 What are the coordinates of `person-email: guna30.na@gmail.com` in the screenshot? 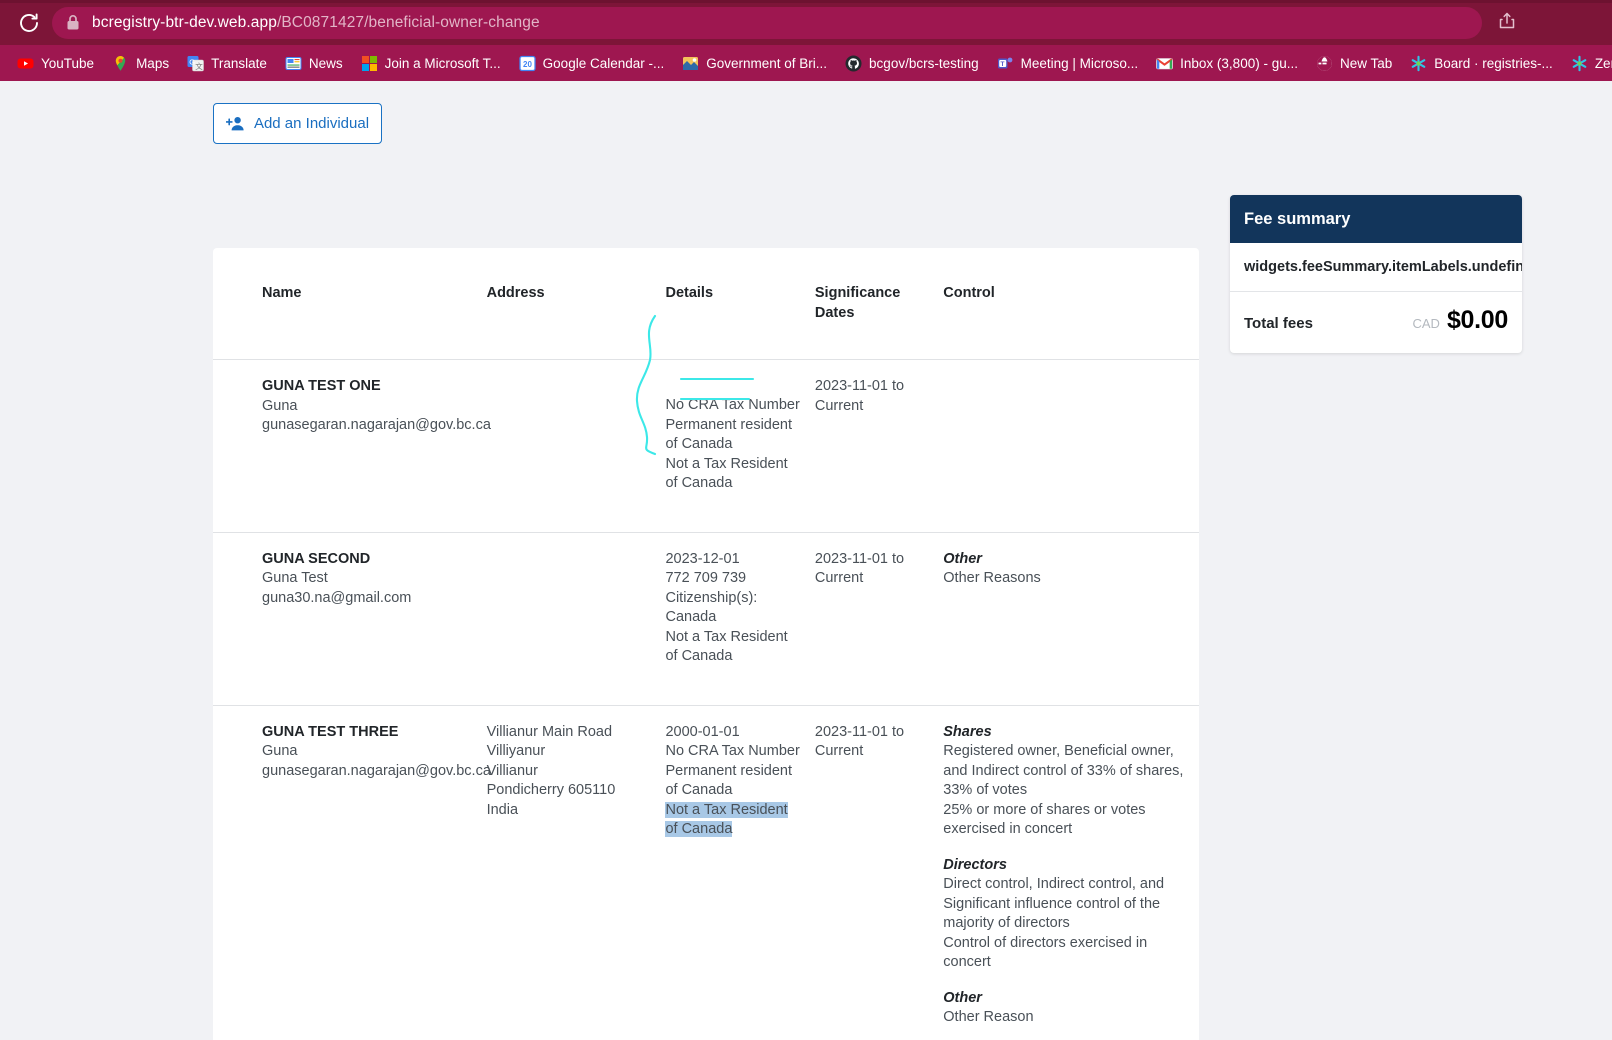 It's located at (337, 597).